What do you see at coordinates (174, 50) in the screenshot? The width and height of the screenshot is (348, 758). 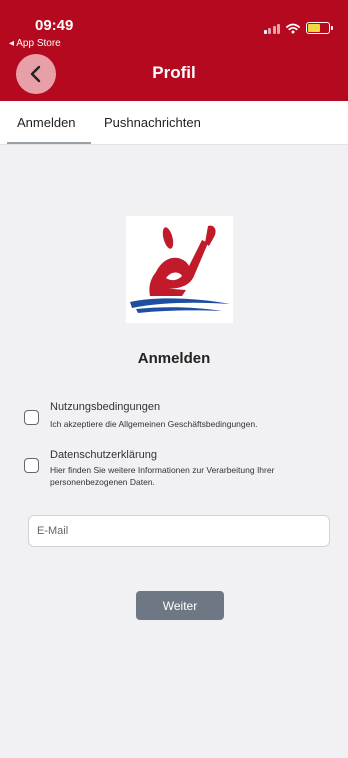 I see `app-header: 09:49 ◂ App Store Profil` at bounding box center [174, 50].